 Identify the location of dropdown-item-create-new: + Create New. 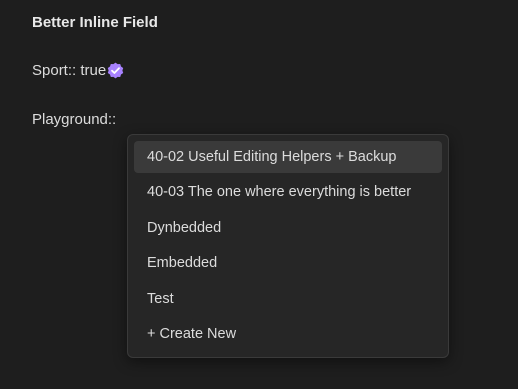
(288, 334).